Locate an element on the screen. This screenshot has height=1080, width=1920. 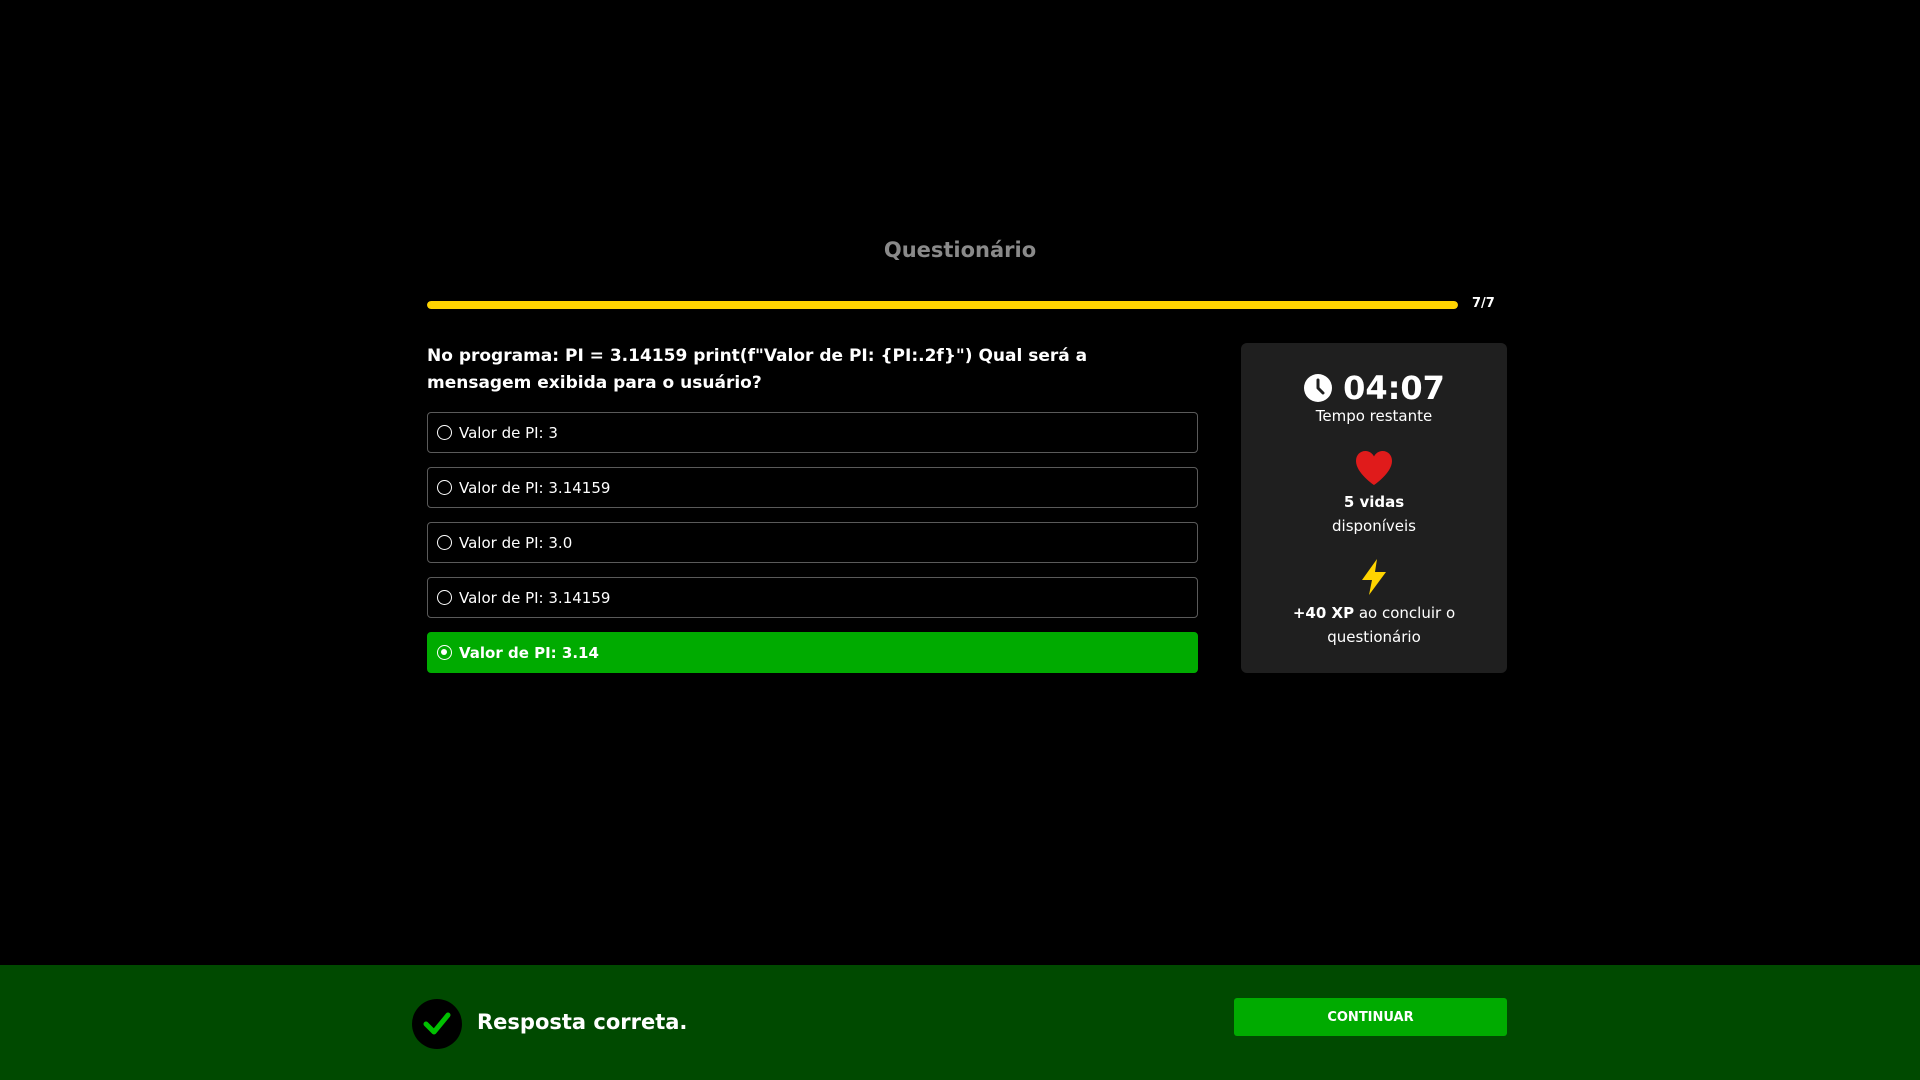
bolt-icon is located at coordinates (1374, 577).